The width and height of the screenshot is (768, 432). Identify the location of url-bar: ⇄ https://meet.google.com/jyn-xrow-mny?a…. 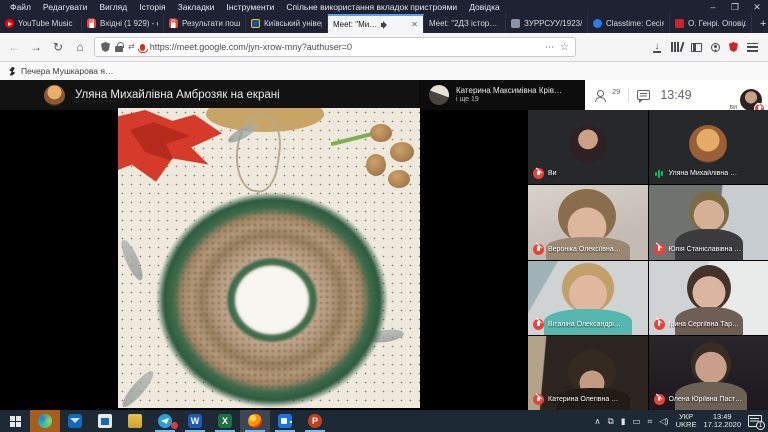
(335, 47).